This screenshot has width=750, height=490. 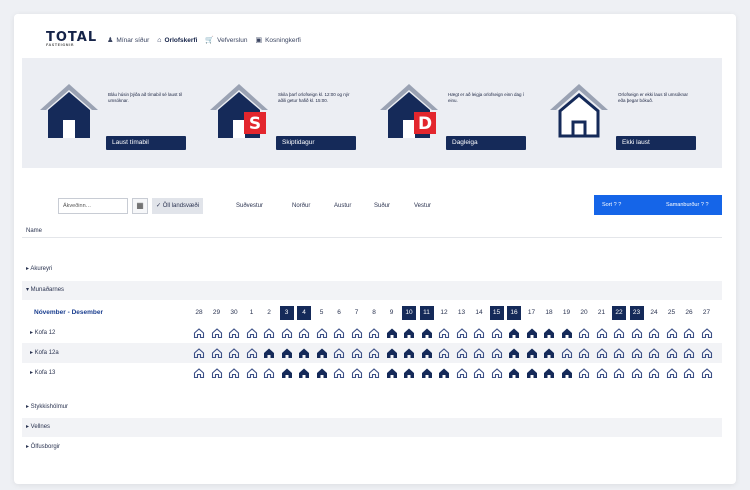 What do you see at coordinates (239, 111) in the screenshot?
I see `house-swap-icon: S` at bounding box center [239, 111].